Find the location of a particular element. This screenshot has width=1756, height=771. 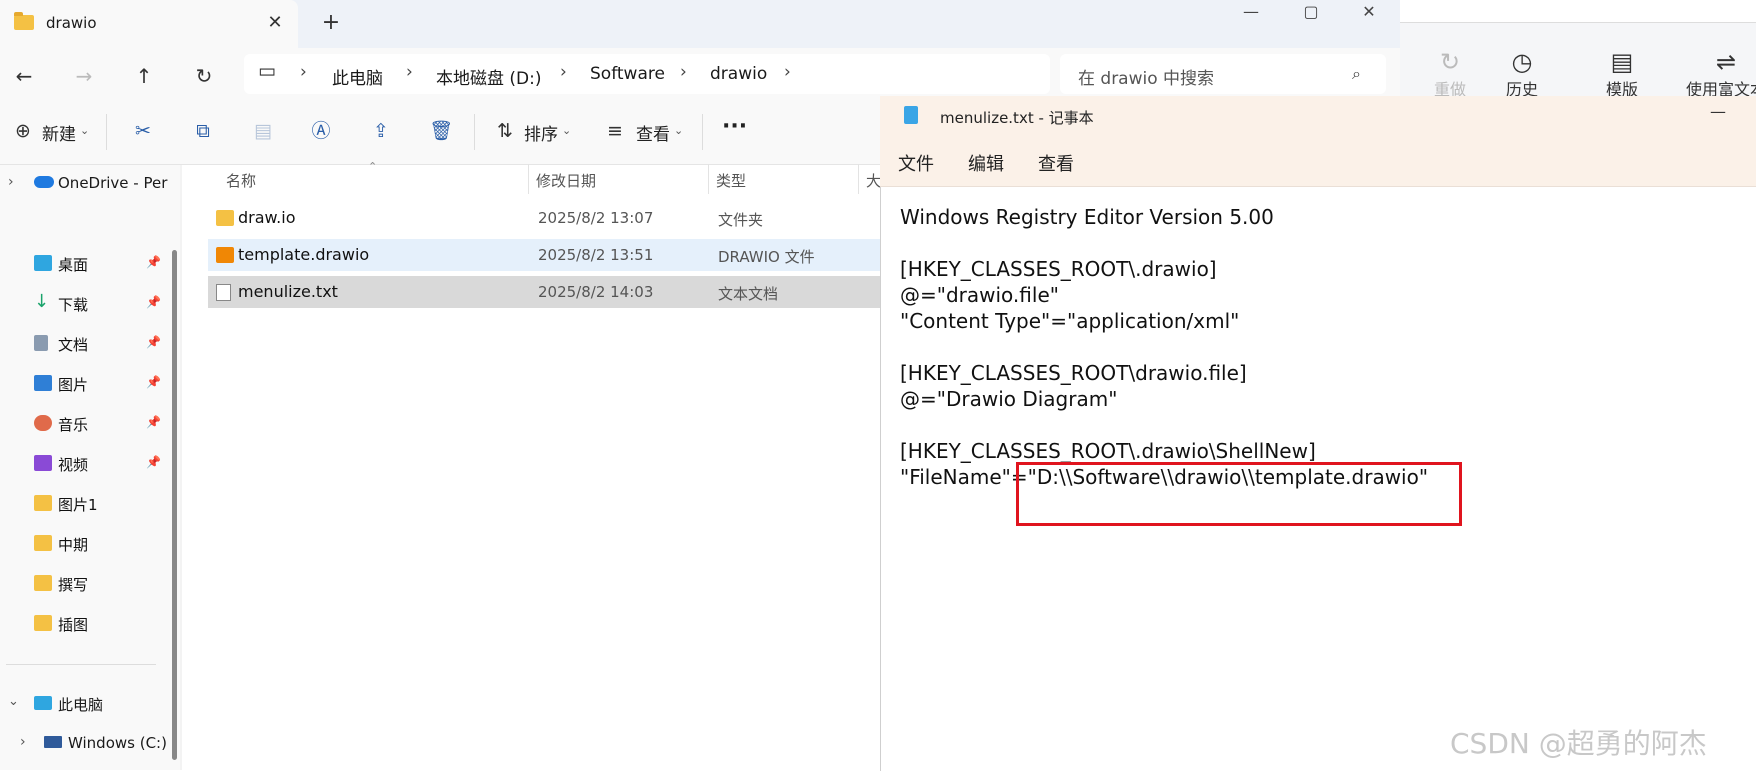

menu-view: 查看 is located at coordinates (1056, 163).